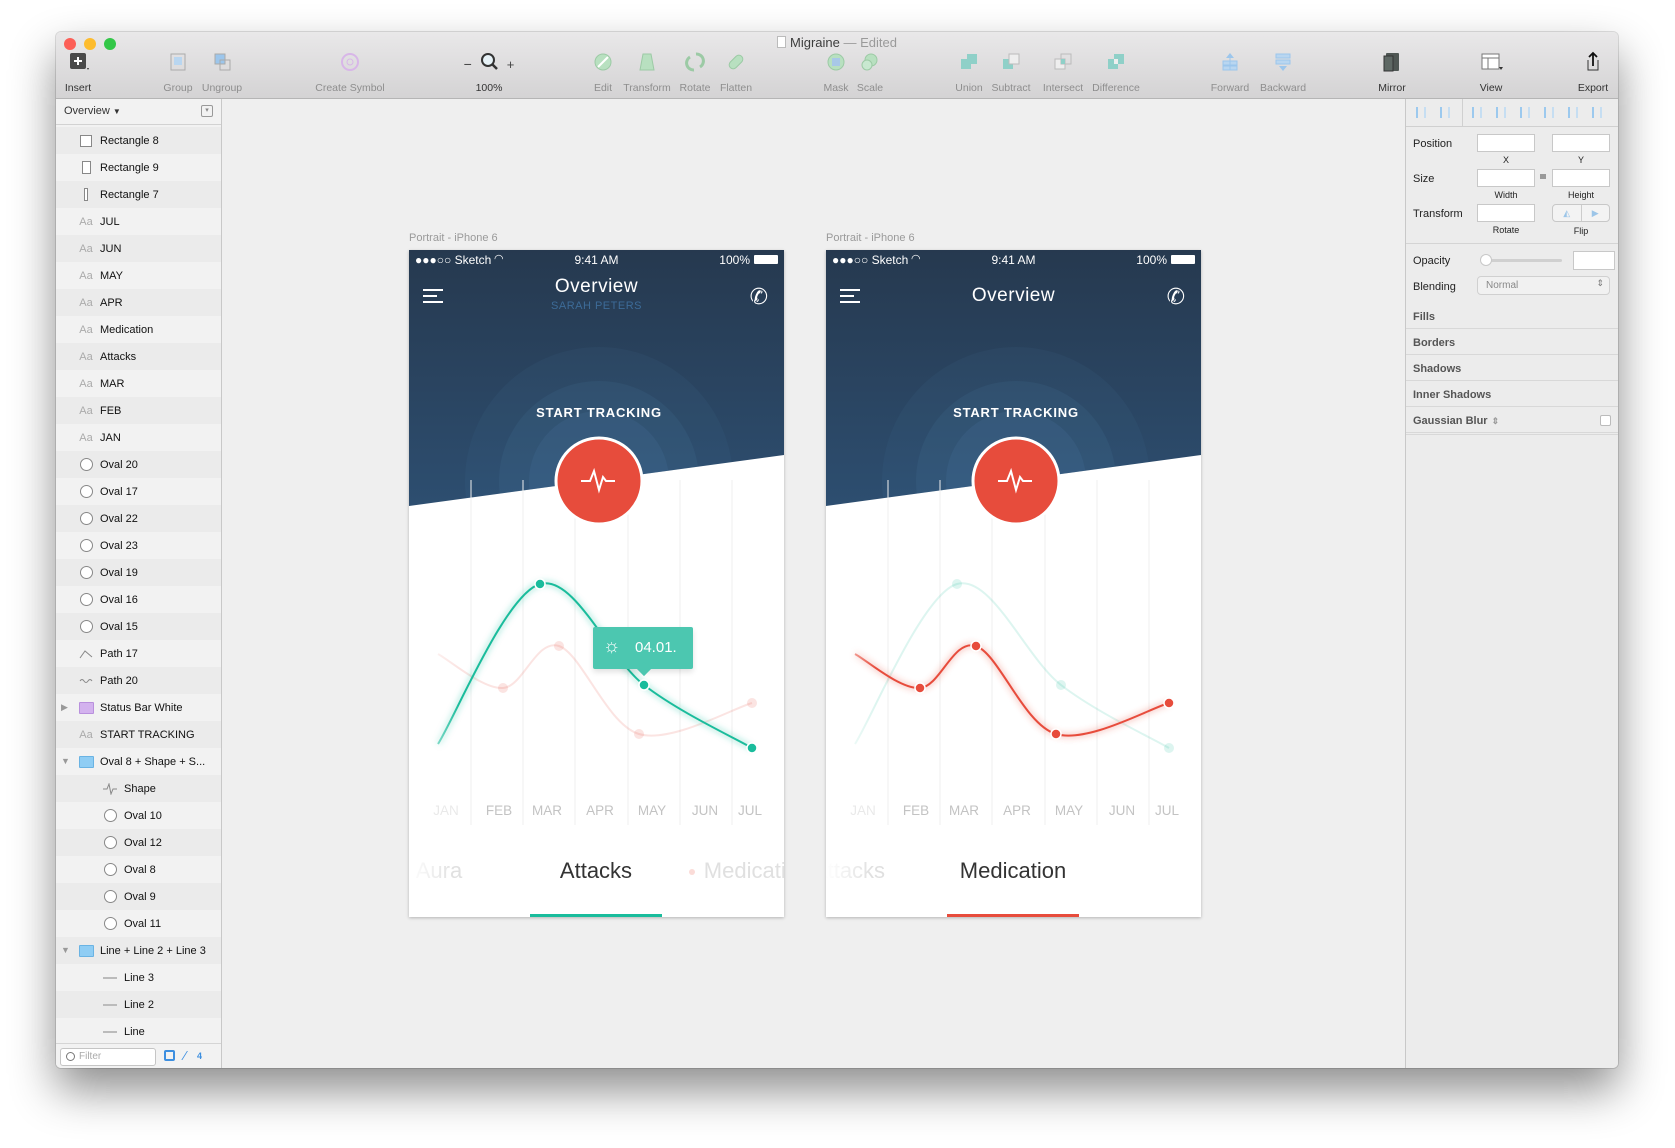 This screenshot has width=1675, height=1148. I want to click on align-center-icon, so click(1501, 112).